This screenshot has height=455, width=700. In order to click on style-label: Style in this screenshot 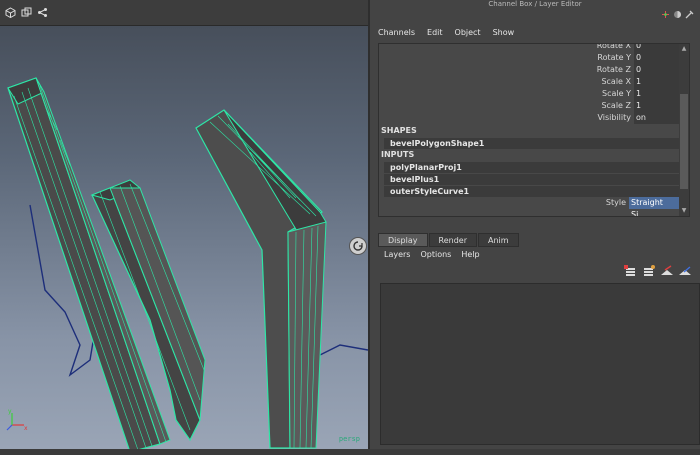, I will do `click(615, 202)`.